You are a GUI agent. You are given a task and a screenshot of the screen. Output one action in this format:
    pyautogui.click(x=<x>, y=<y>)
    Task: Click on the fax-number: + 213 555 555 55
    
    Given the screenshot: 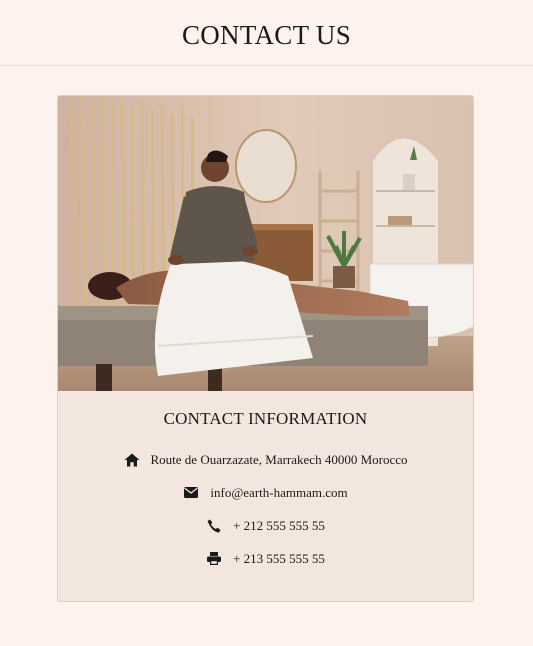 What is the action you would take?
    pyautogui.click(x=279, y=559)
    